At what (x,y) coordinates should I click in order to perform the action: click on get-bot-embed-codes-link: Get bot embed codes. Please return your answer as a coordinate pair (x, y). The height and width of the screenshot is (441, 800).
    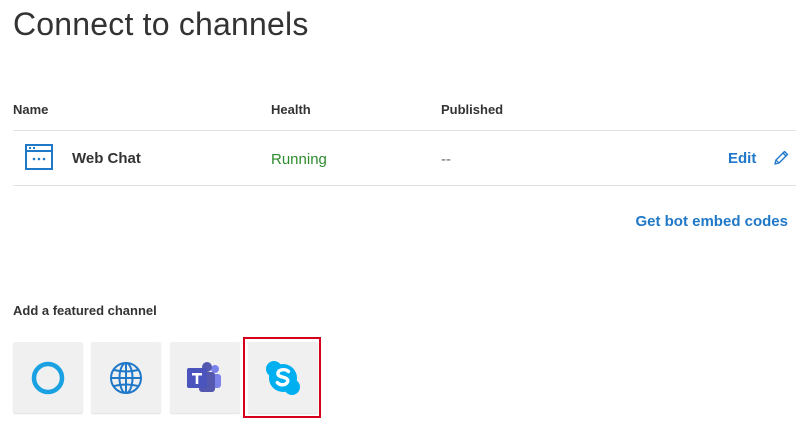
    Looking at the image, I should click on (711, 221).